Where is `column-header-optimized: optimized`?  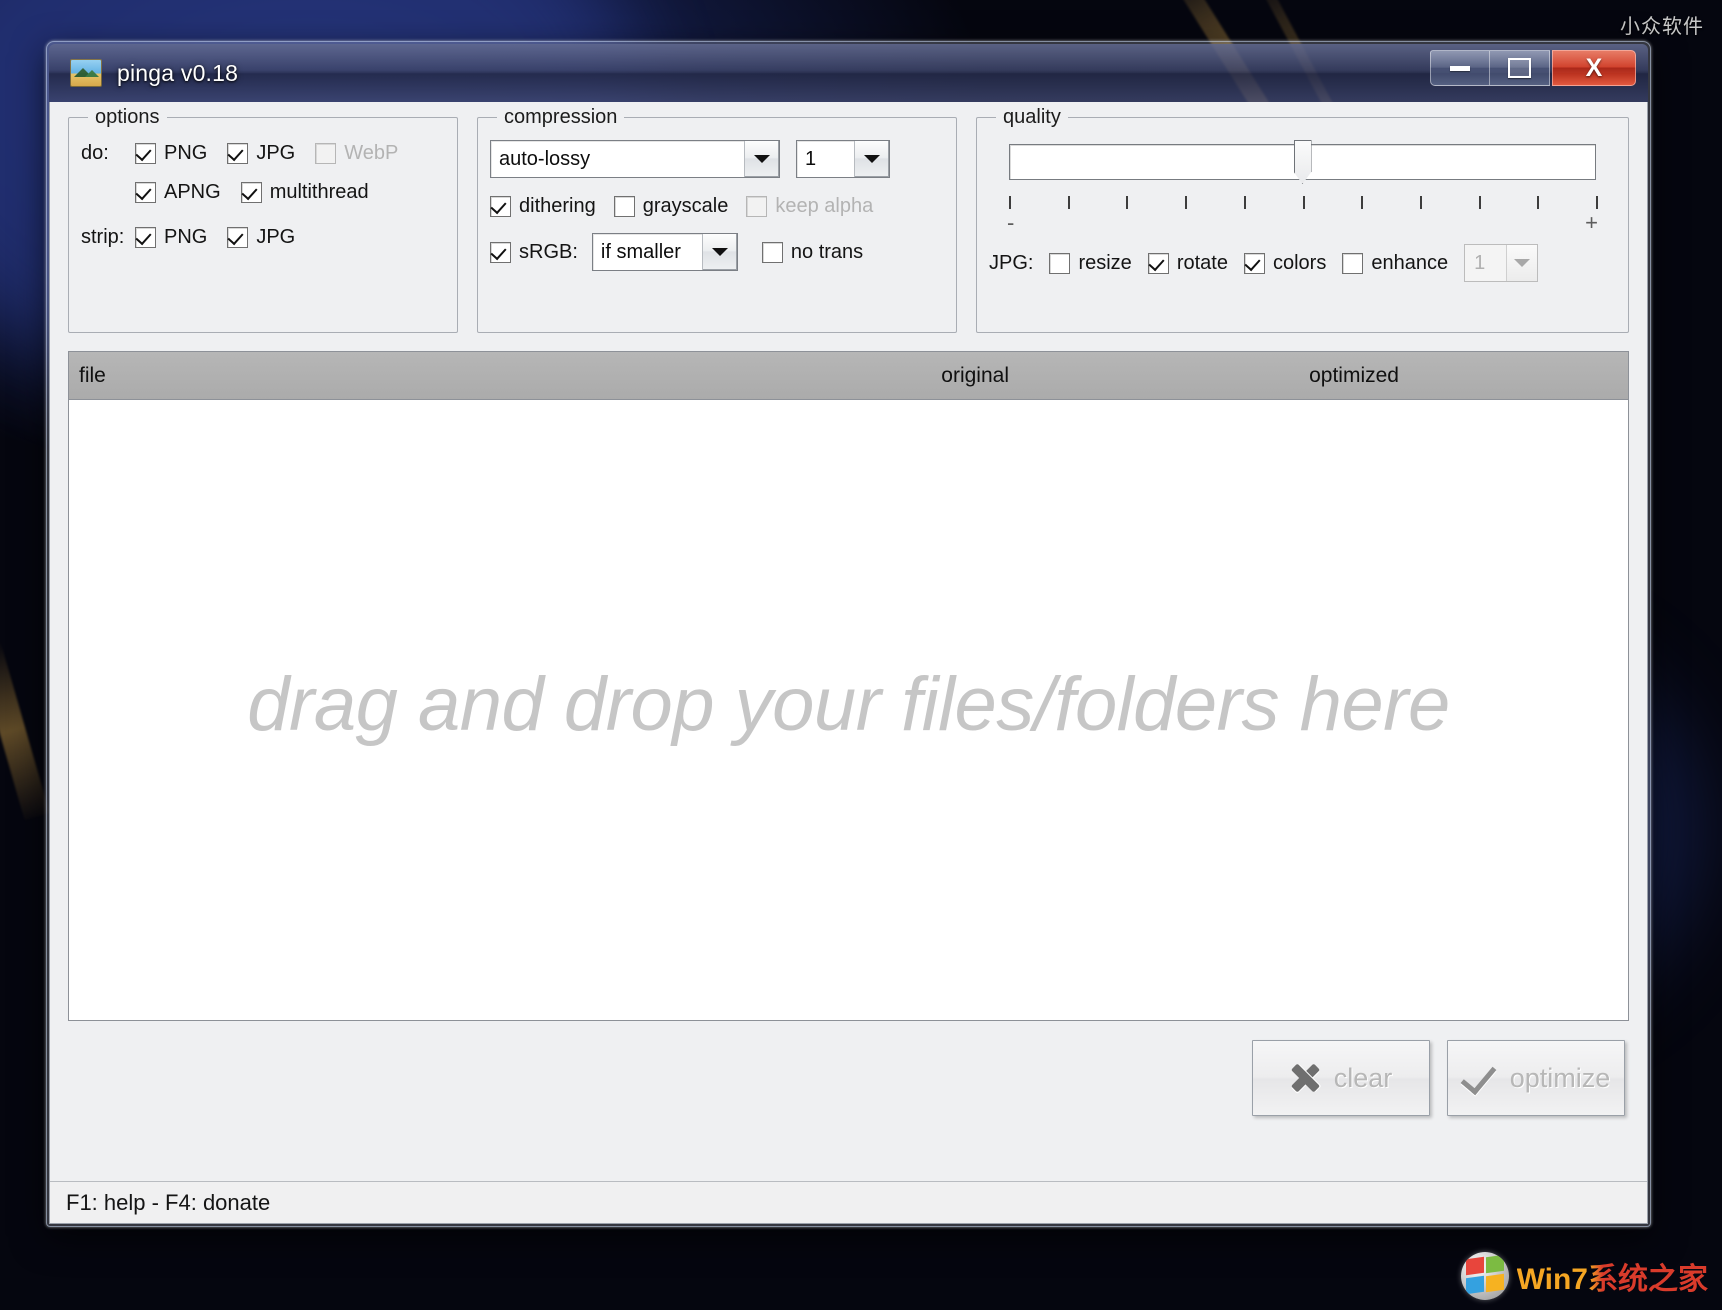 column-header-optimized: optimized is located at coordinates (734, 376).